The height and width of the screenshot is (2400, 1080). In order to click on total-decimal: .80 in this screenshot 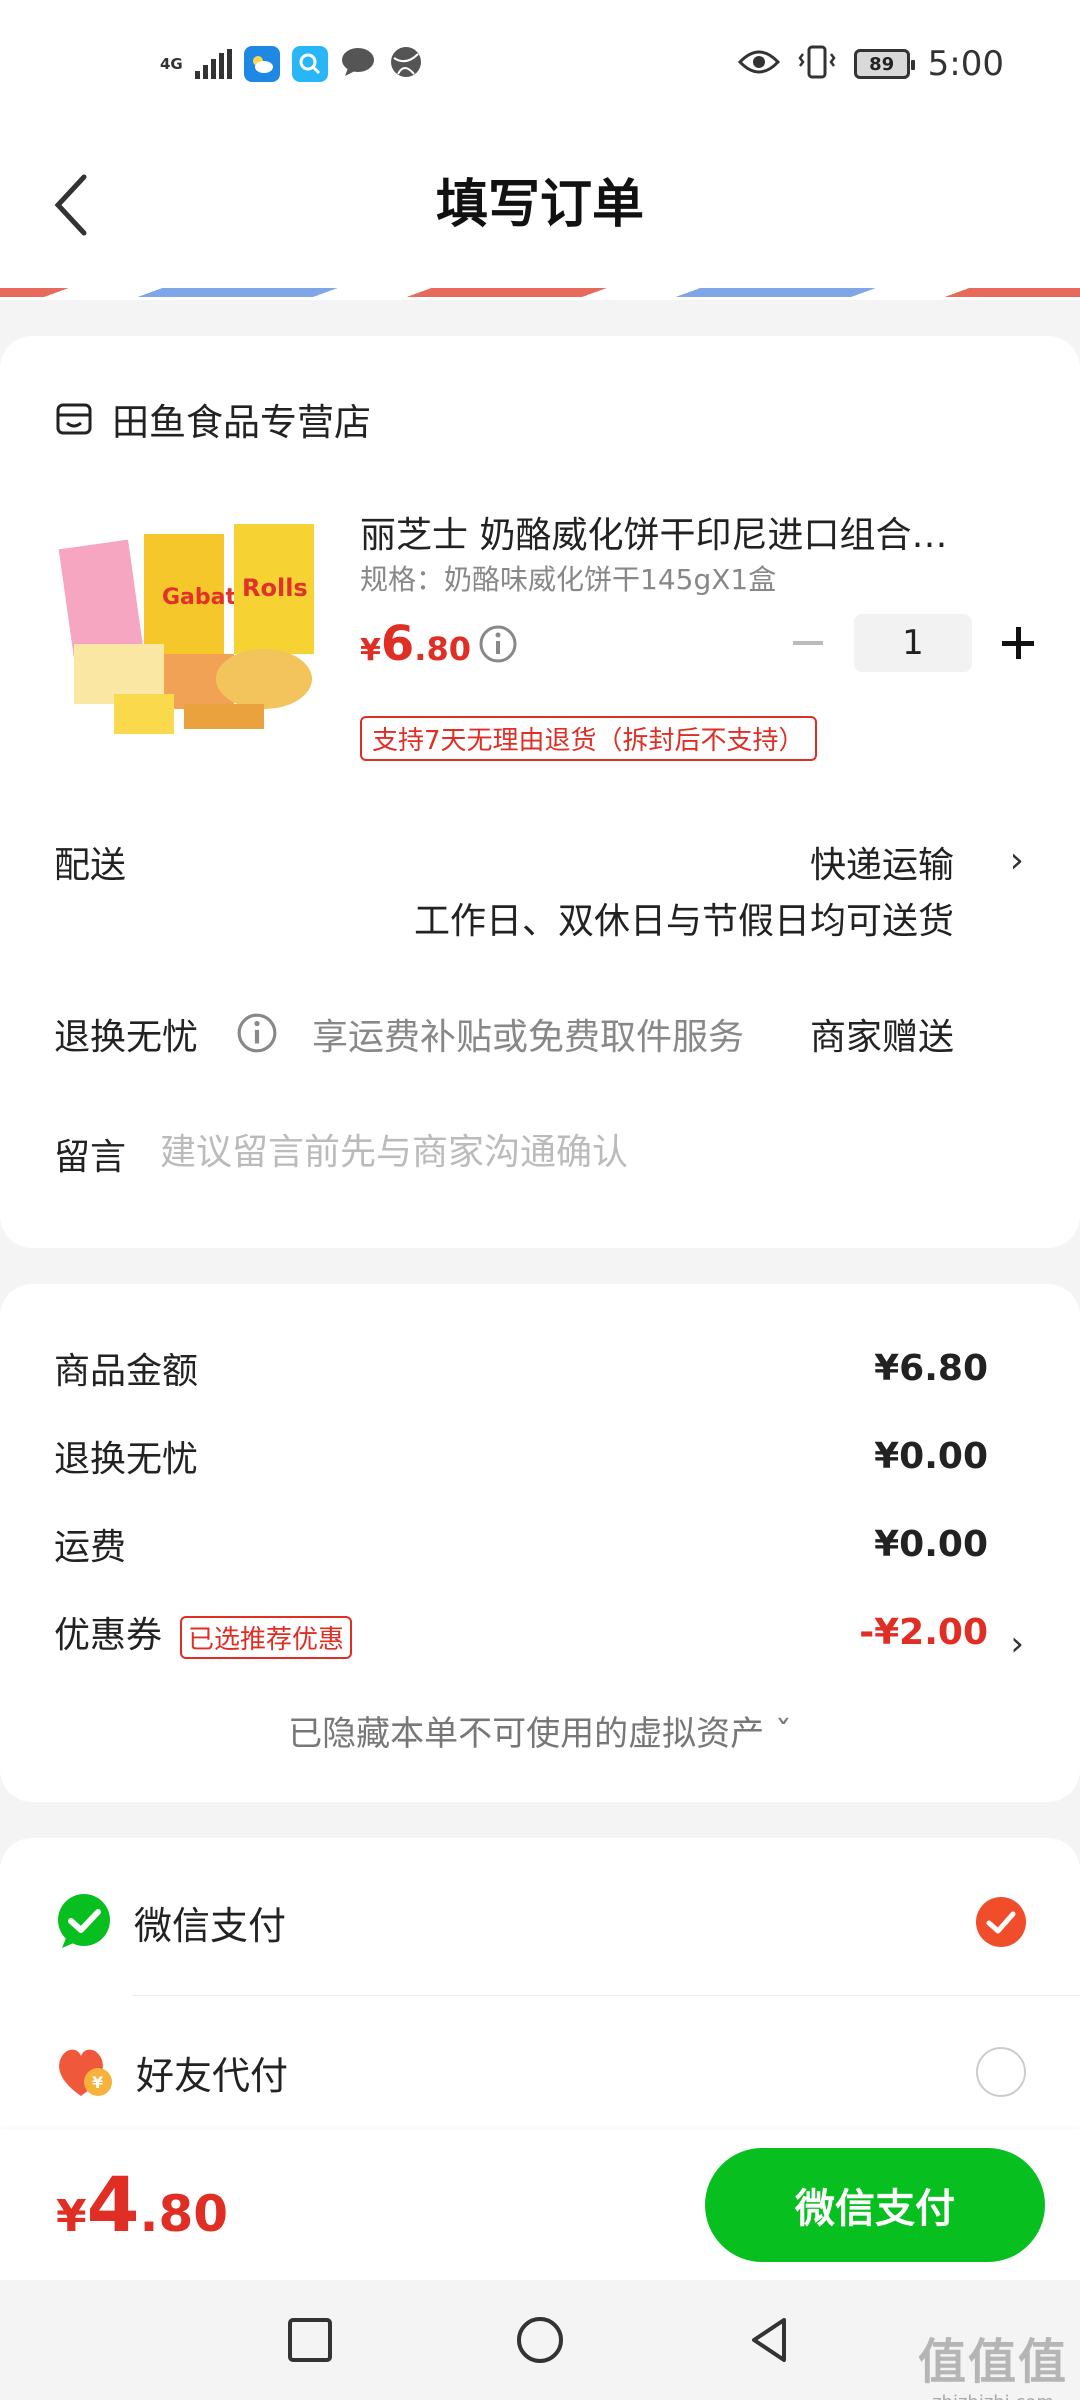, I will do `click(184, 2214)`.